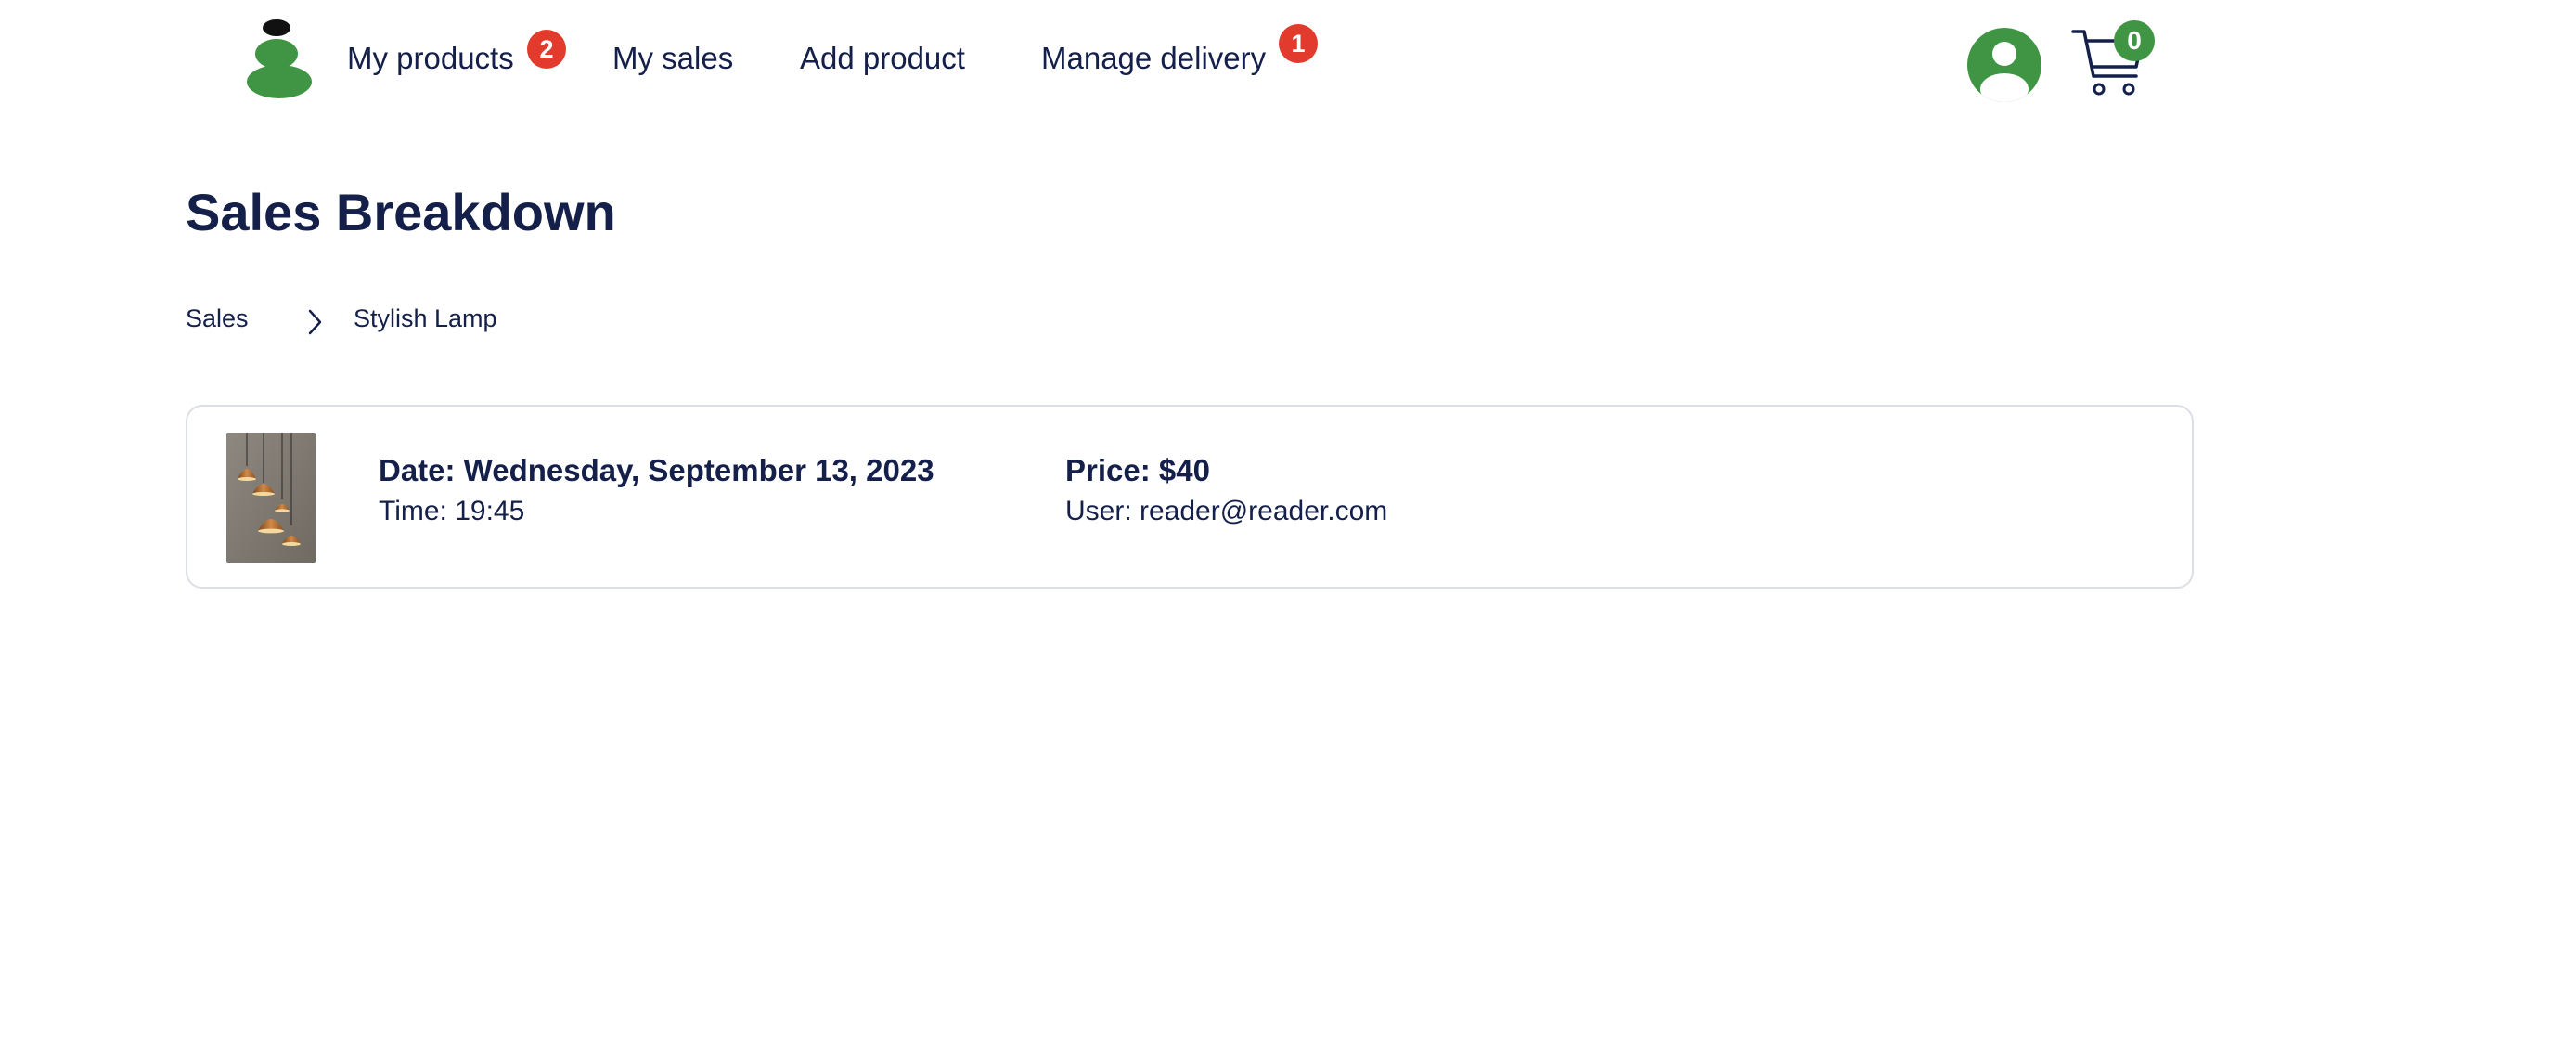 The image size is (2576, 1062). Describe the element at coordinates (1153, 58) in the screenshot. I see `nav-manage-delivery: Manage delivery` at that location.